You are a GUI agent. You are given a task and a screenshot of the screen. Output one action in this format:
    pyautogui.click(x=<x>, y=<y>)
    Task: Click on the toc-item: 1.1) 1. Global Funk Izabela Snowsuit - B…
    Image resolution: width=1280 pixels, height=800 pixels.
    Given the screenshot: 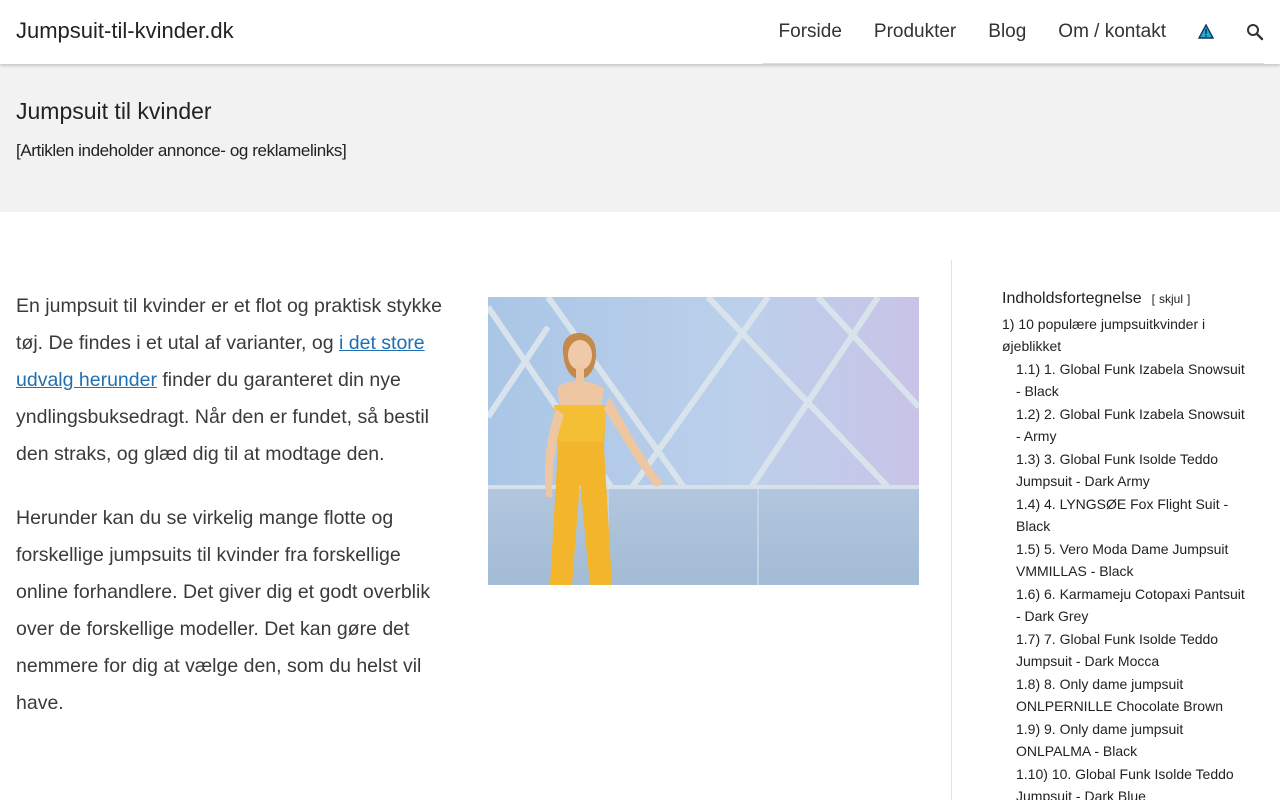 What is the action you would take?
    pyautogui.click(x=1134, y=380)
    